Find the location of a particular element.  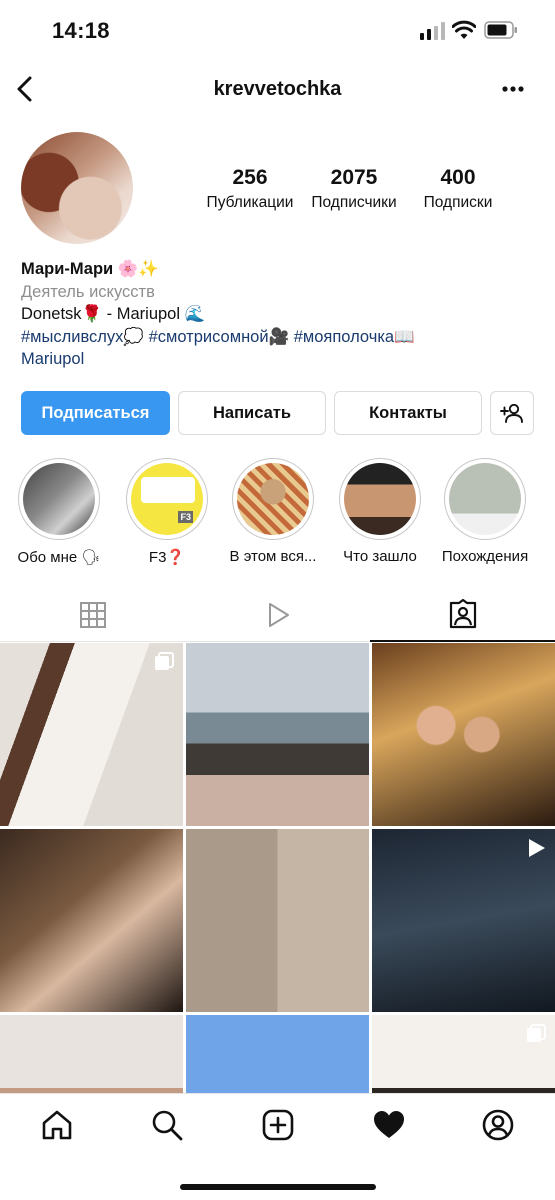

highlight-item: Обо мне 🗣 is located at coordinates (59, 512).